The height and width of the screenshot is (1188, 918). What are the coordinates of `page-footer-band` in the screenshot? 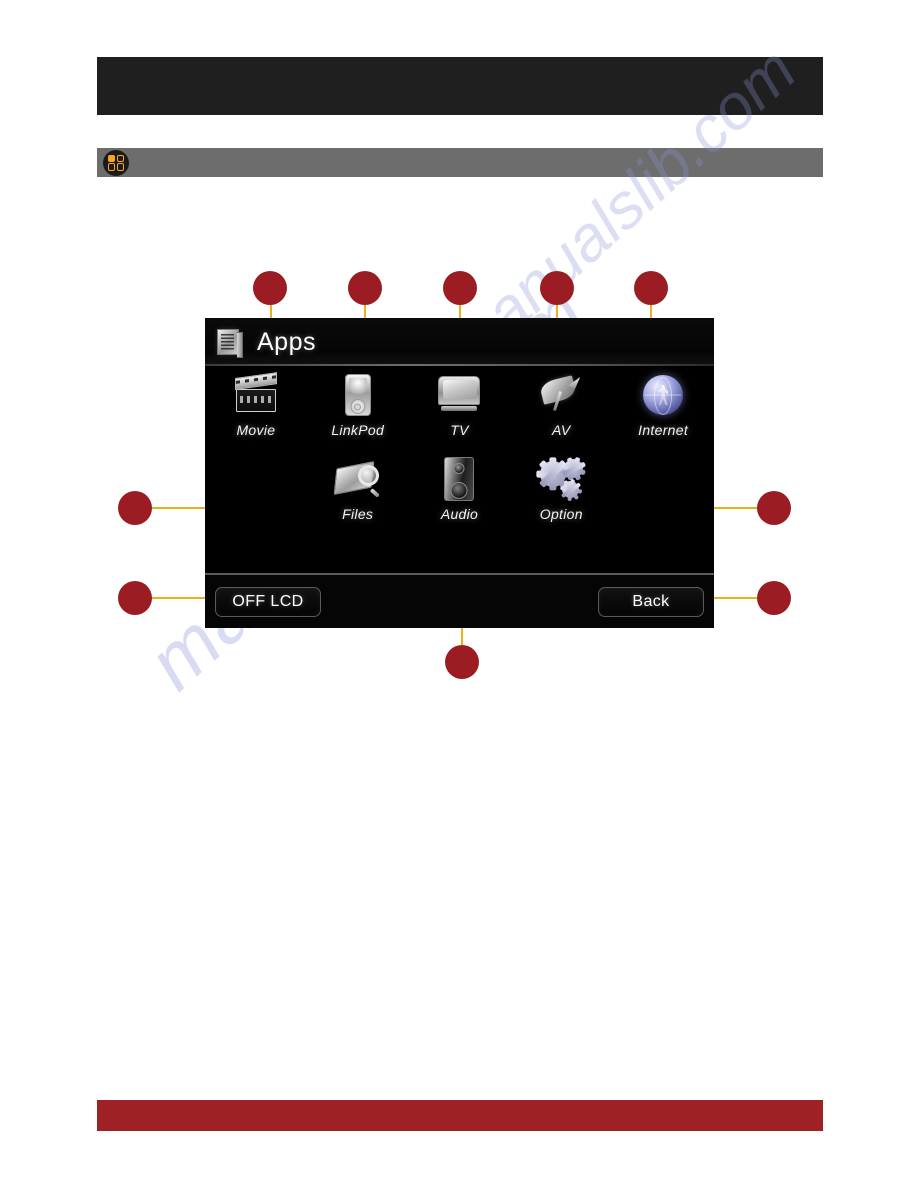 It's located at (460, 1115).